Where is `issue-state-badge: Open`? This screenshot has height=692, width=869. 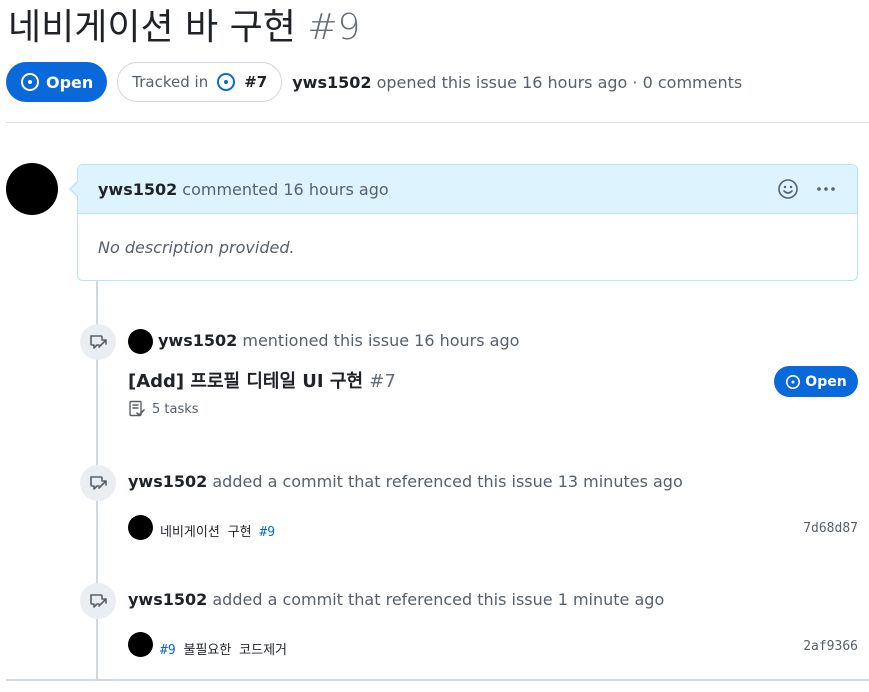
issue-state-badge: Open is located at coordinates (57, 82).